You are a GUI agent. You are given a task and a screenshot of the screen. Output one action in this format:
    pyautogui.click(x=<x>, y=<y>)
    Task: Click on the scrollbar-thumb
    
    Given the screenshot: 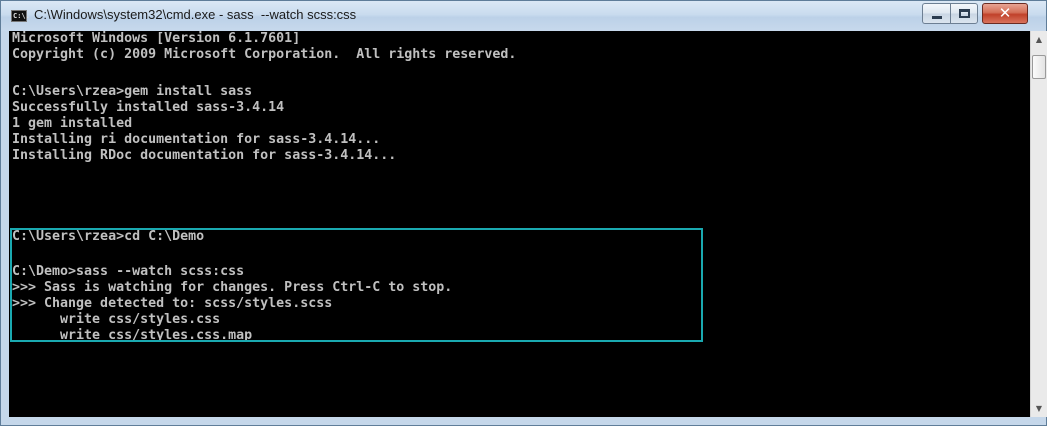 What is the action you would take?
    pyautogui.click(x=1039, y=67)
    